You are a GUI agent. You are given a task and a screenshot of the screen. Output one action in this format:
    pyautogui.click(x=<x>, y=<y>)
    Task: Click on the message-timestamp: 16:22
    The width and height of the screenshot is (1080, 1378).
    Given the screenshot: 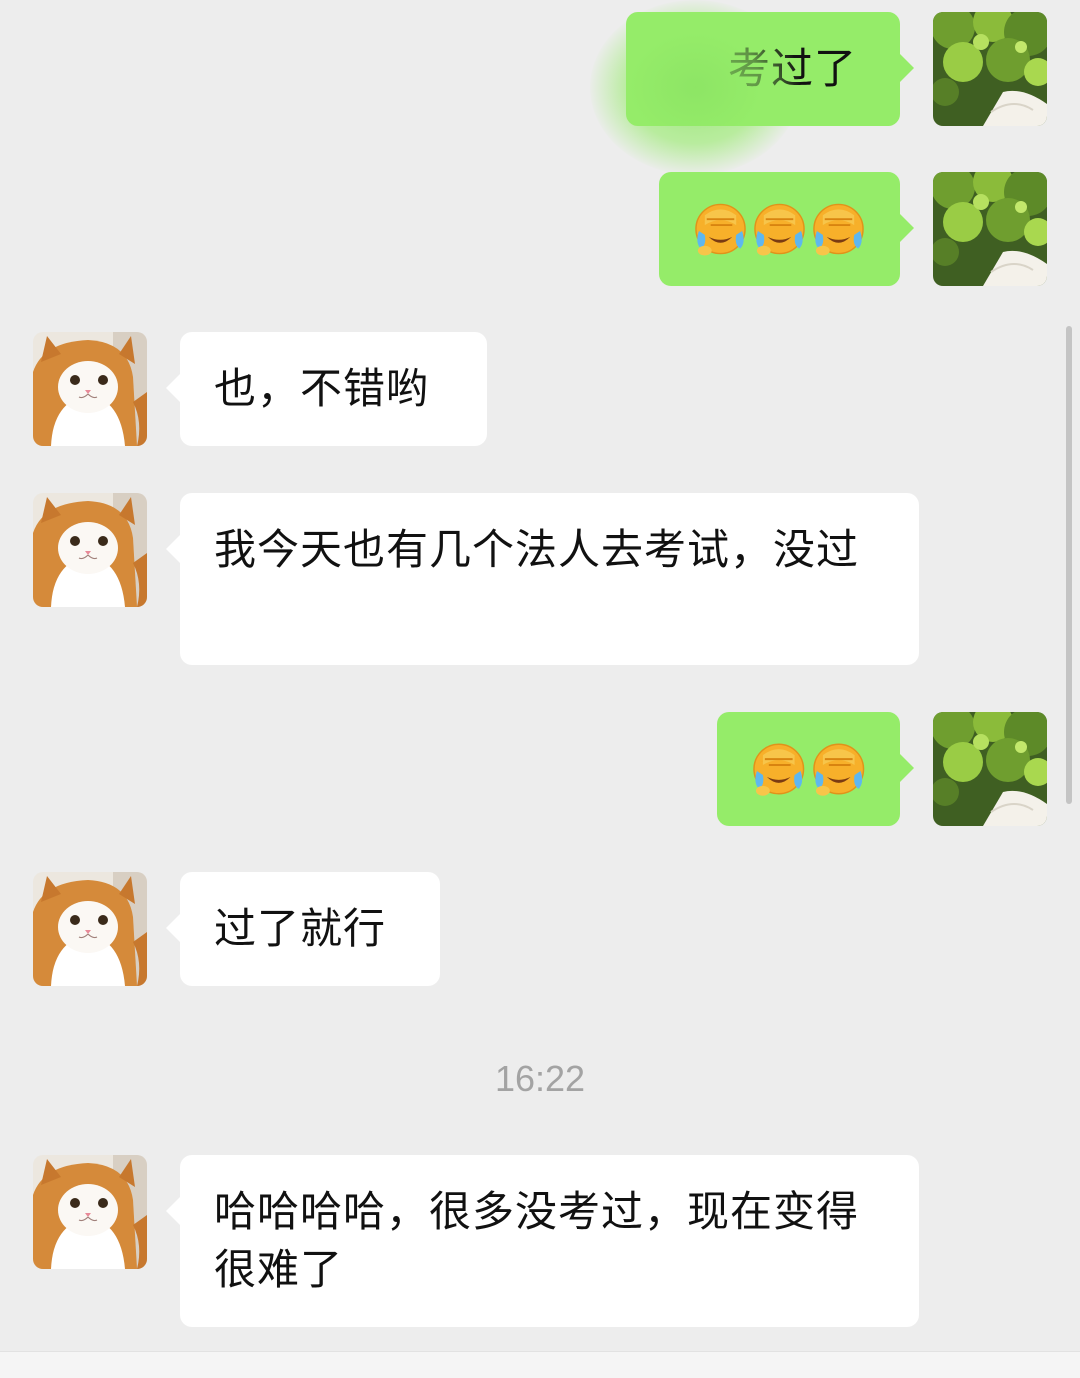 What is the action you would take?
    pyautogui.click(x=540, y=1078)
    